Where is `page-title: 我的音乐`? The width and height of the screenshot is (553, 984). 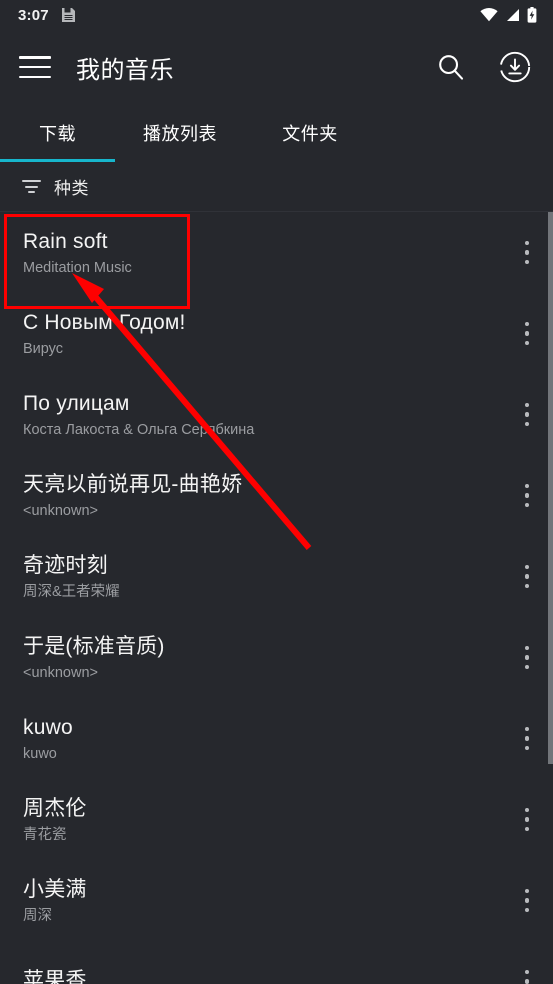
page-title: 我的音乐 is located at coordinates (125, 70).